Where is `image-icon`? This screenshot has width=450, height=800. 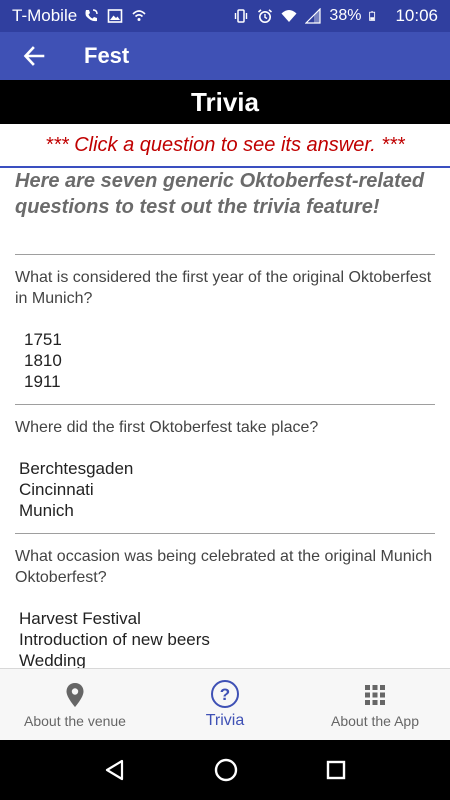
image-icon is located at coordinates (115, 16).